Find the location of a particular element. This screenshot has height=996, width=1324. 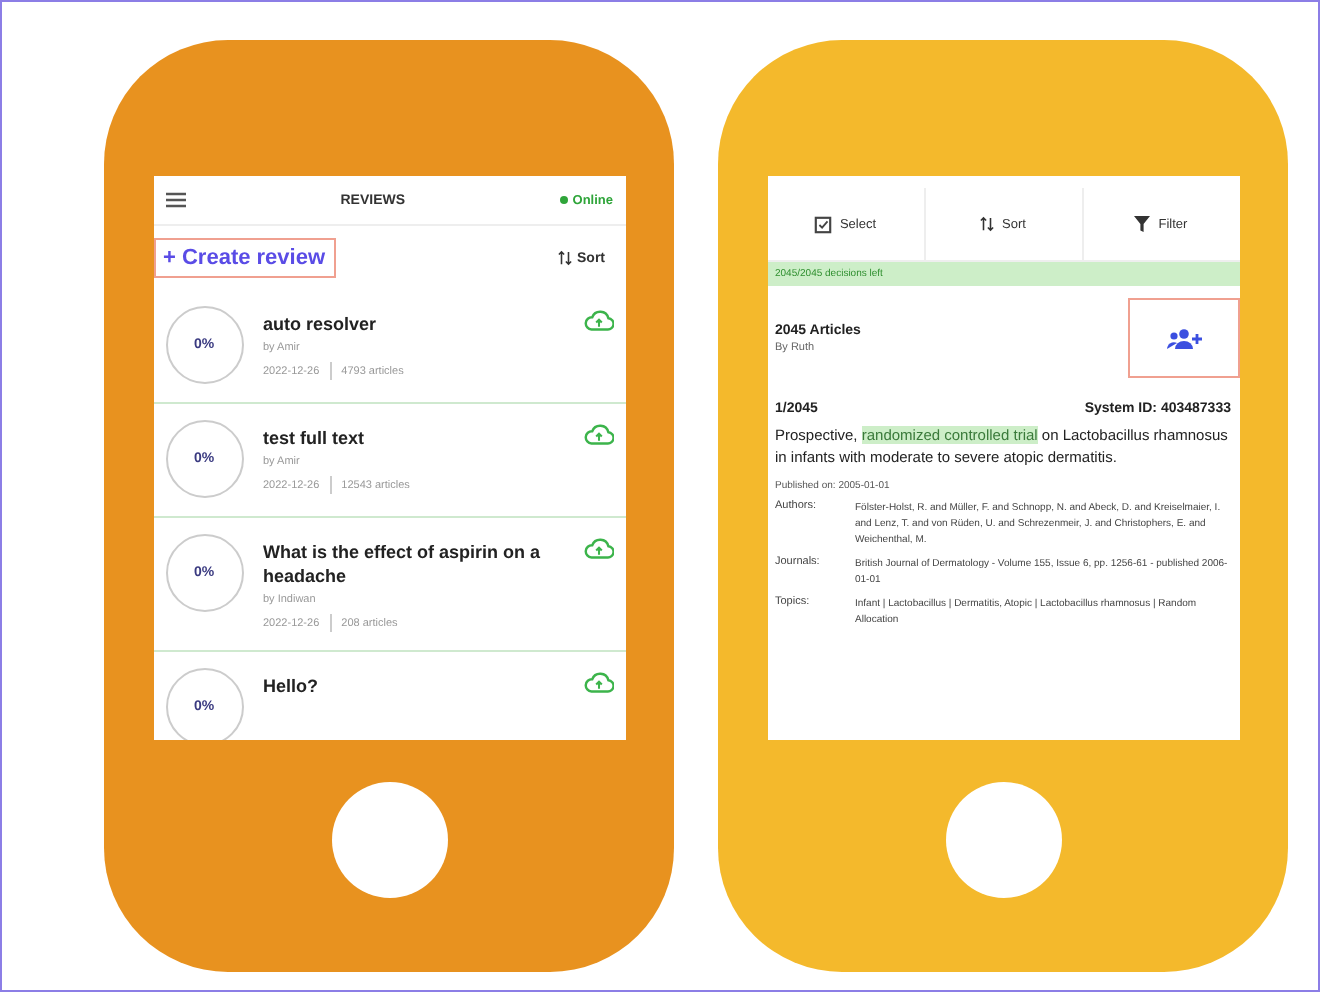

assign-users-button is located at coordinates (1183, 338).